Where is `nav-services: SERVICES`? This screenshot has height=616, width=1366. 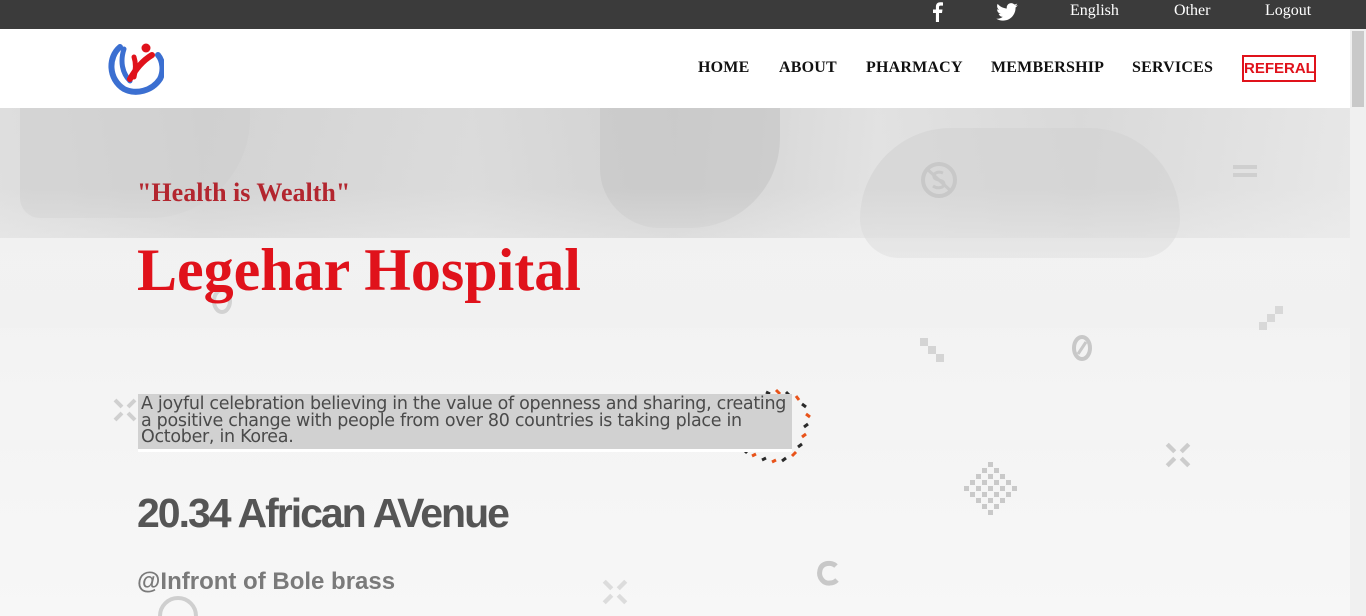
nav-services: SERVICES is located at coordinates (1172, 68).